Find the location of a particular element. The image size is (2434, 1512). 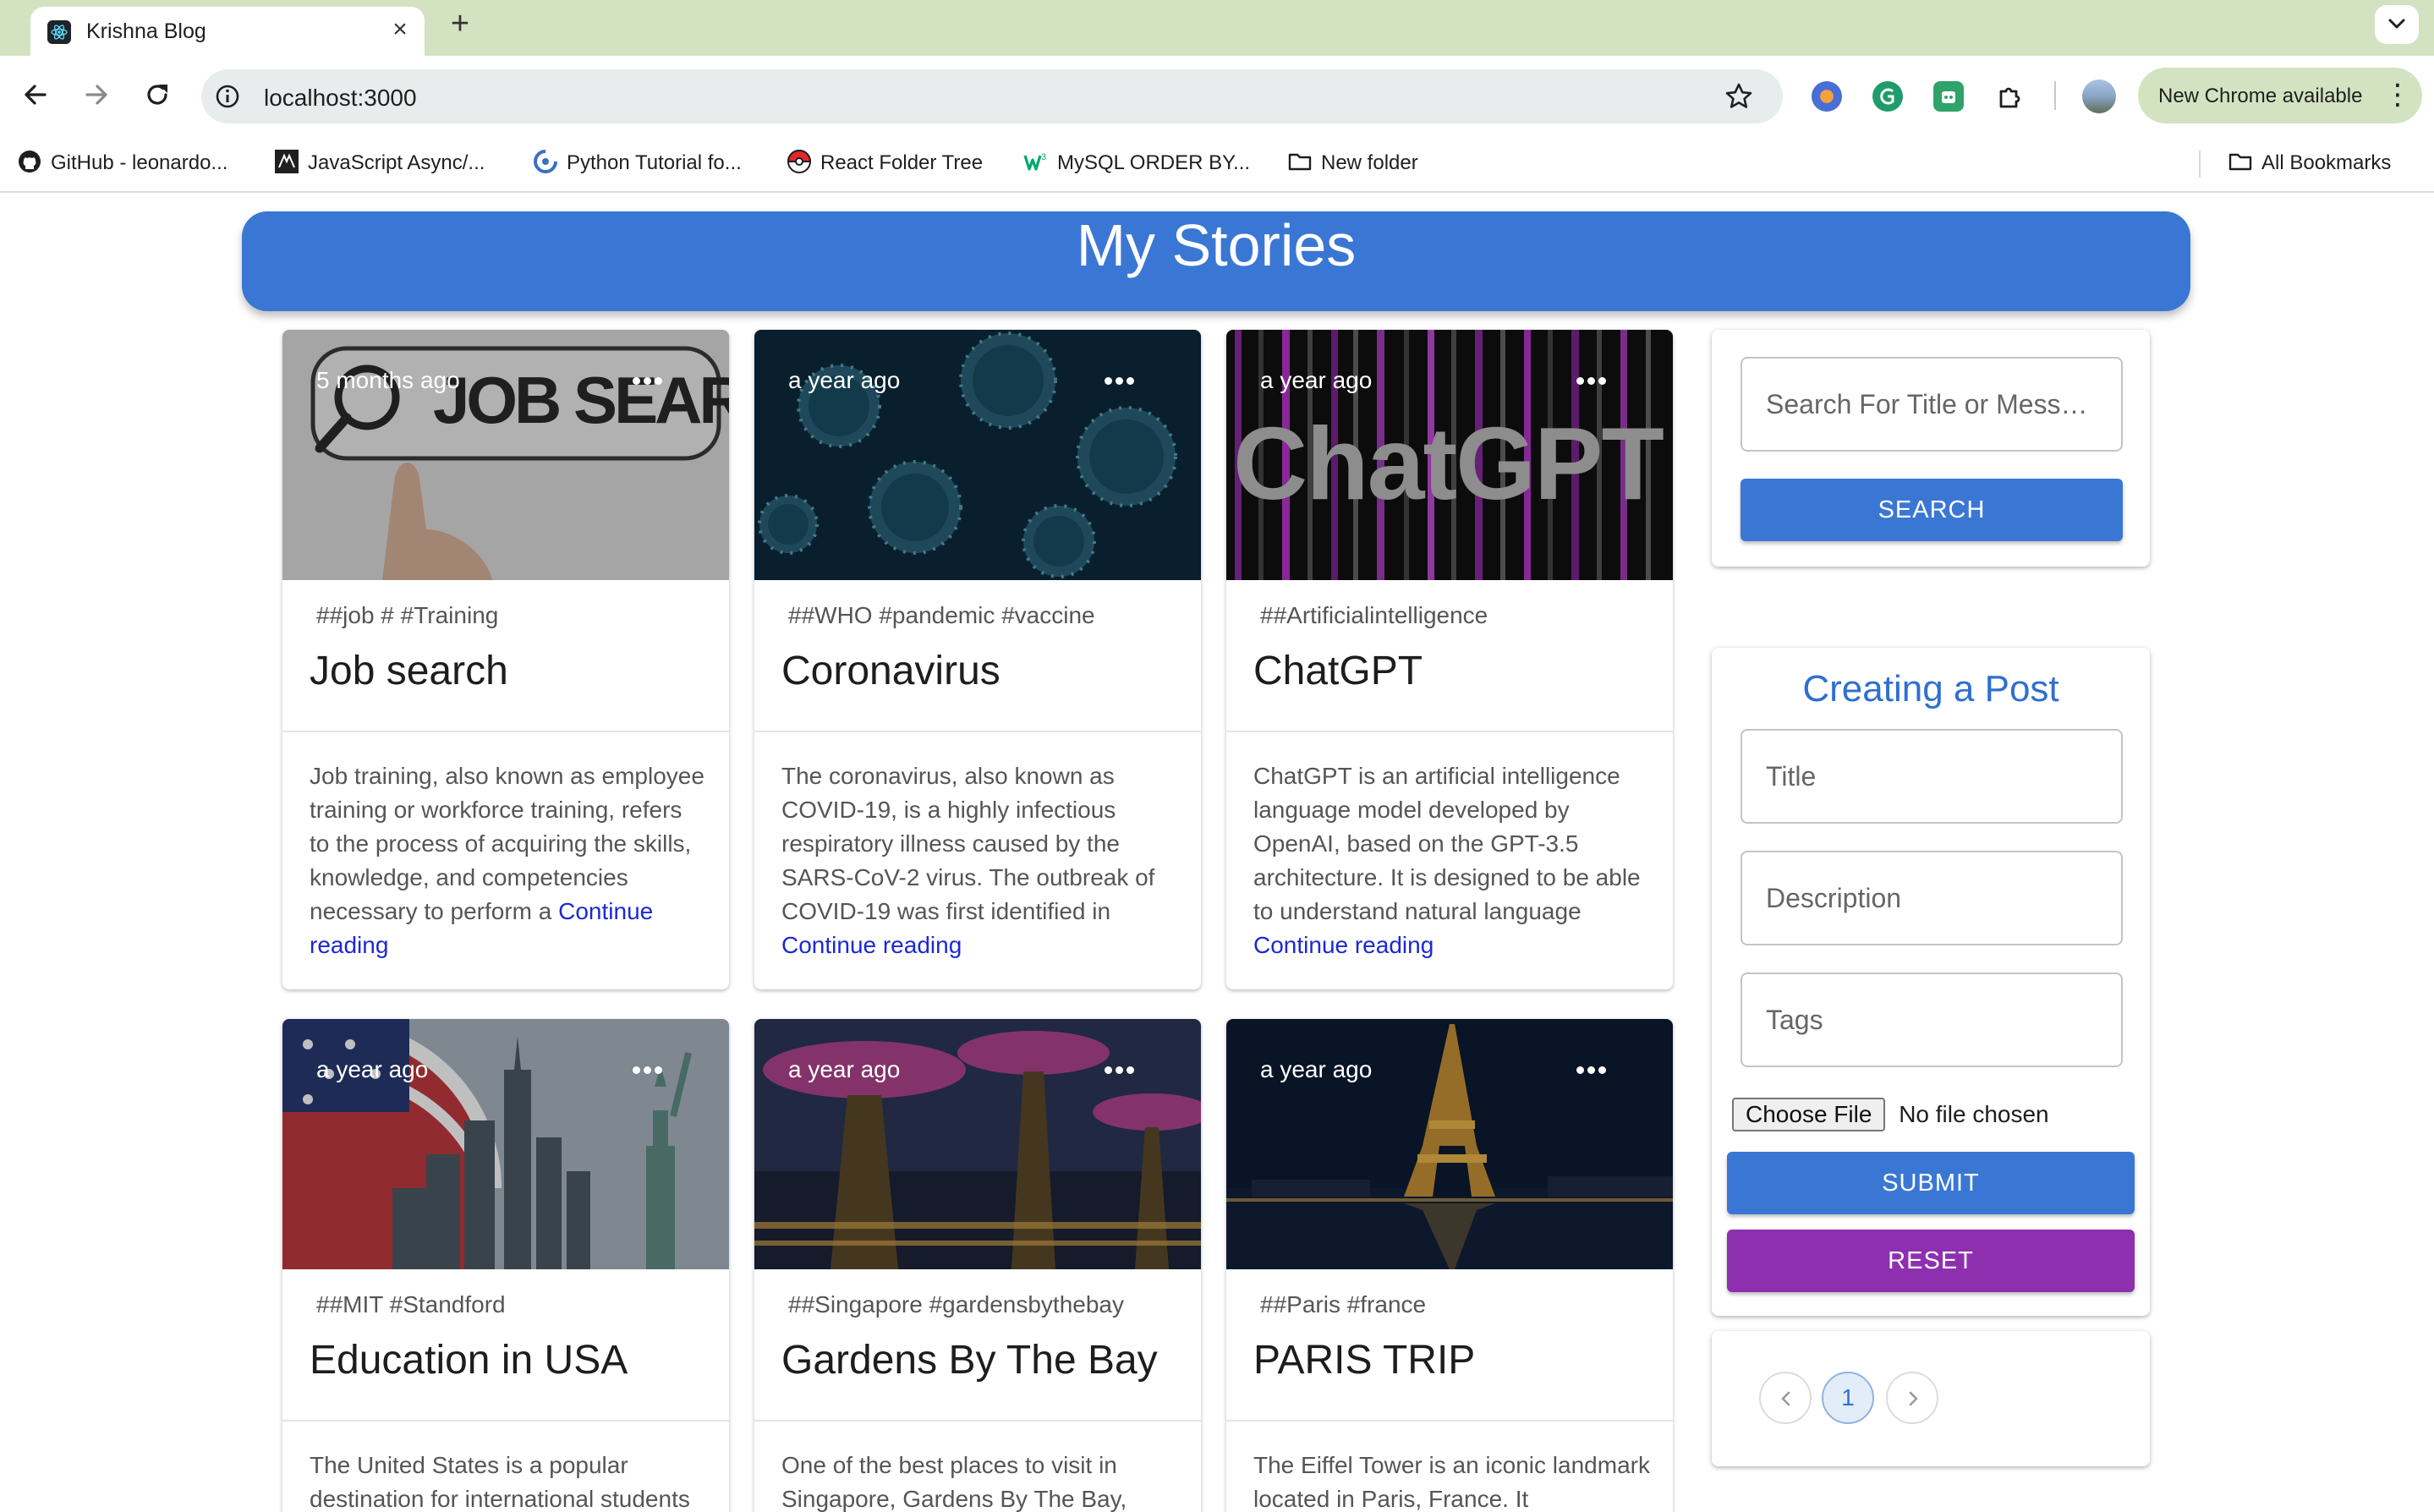

app-header: My Stories is located at coordinates (1216, 261).